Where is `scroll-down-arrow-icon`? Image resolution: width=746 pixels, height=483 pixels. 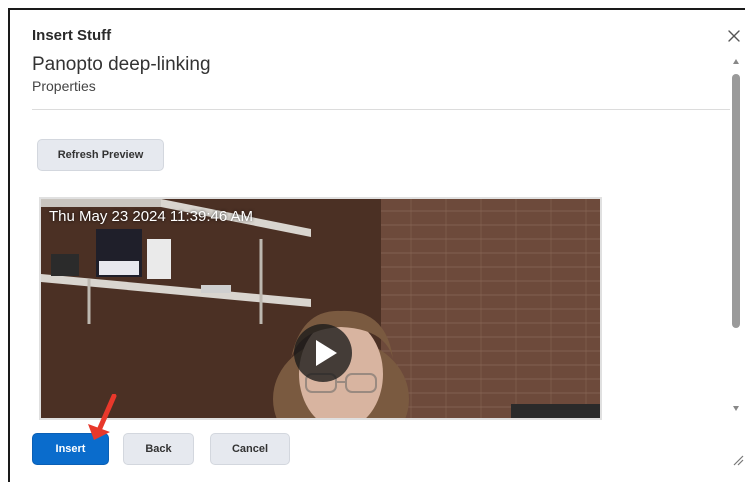
scroll-down-arrow-icon is located at coordinates (736, 408).